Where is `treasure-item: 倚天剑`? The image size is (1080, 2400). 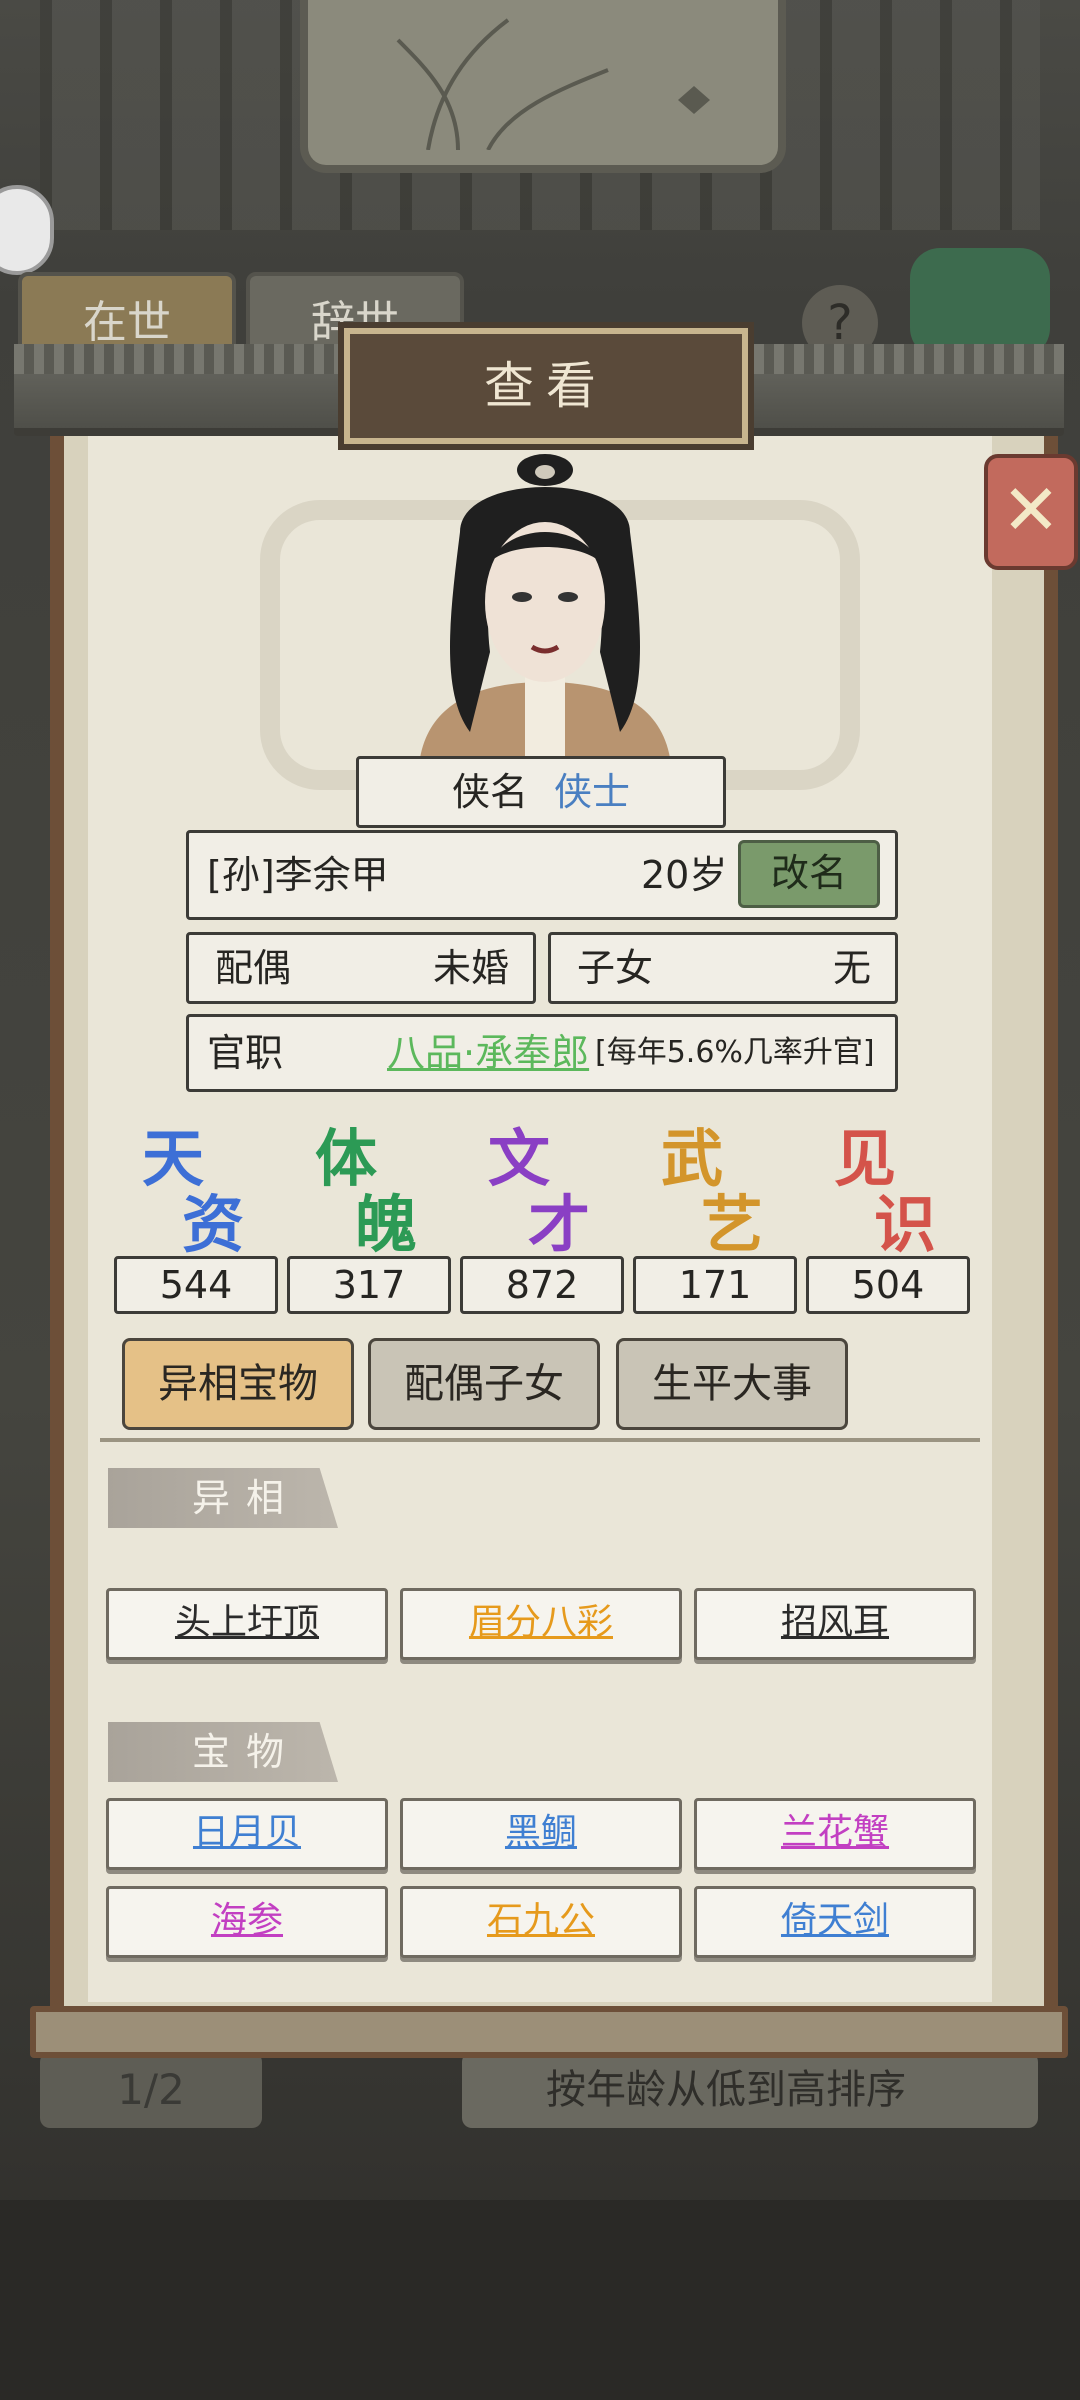
treasure-item: 倚天剑 is located at coordinates (835, 1922).